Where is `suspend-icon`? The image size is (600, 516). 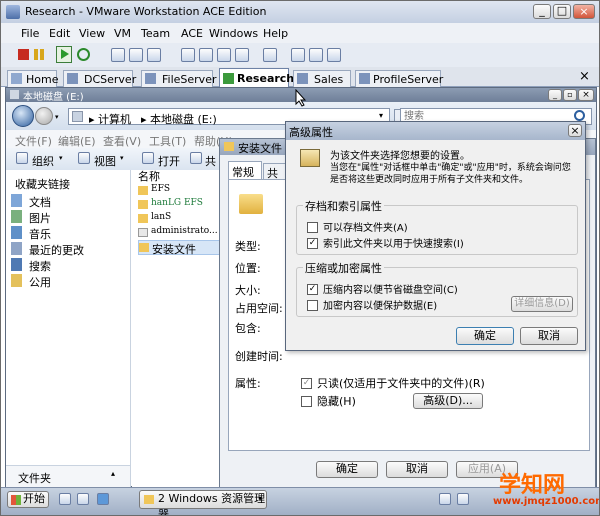 suspend-icon is located at coordinates (36, 54).